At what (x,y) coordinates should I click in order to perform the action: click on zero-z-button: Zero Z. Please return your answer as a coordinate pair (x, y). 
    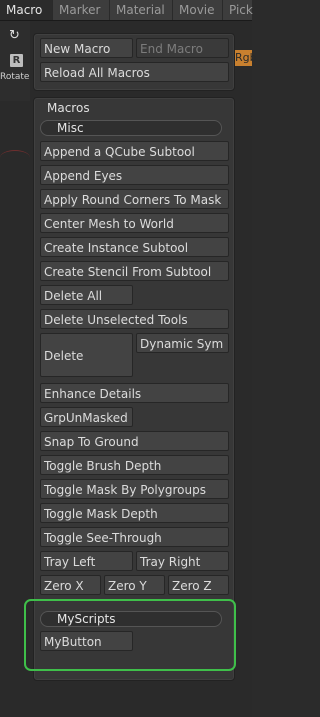
    Looking at the image, I should click on (198, 585).